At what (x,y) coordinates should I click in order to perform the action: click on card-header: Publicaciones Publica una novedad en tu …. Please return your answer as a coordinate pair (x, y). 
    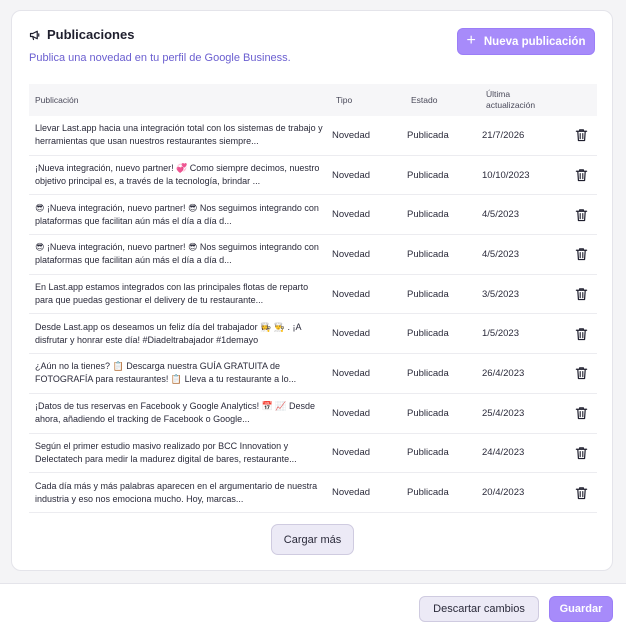
    Looking at the image, I should click on (312, 45).